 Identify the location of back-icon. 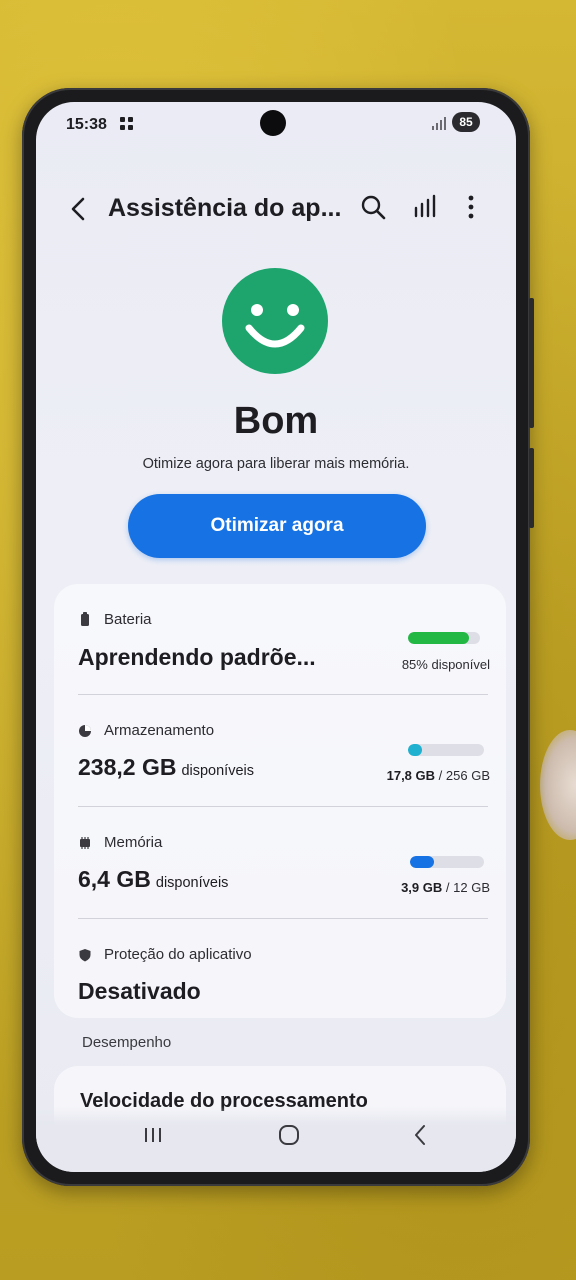
(79, 209).